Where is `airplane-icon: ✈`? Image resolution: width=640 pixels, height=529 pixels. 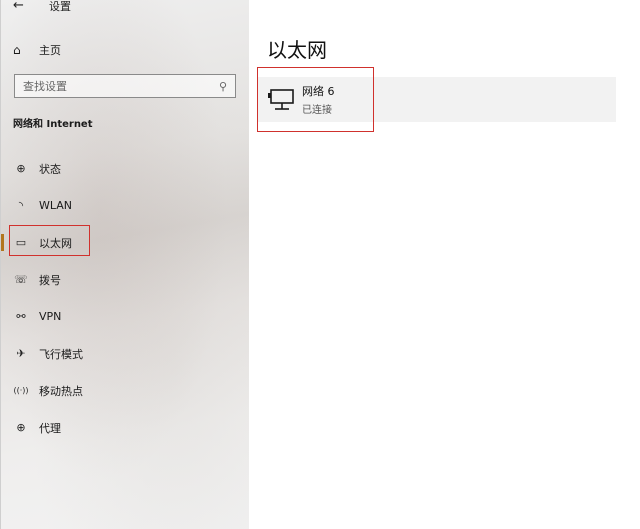 airplane-icon: ✈ is located at coordinates (21, 353).